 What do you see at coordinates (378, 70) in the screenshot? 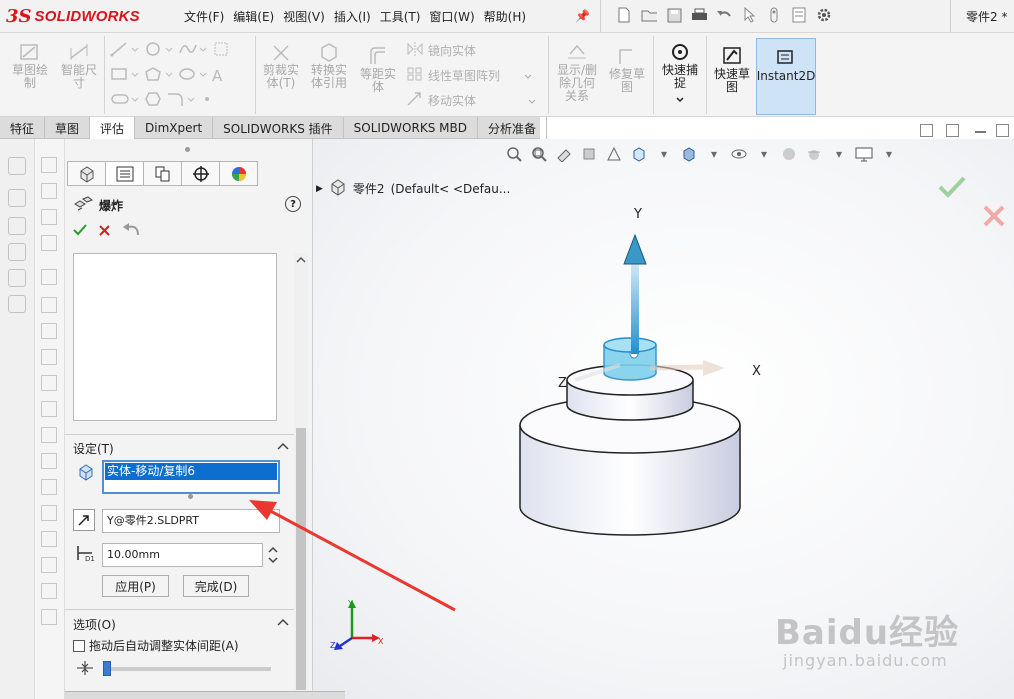
I see `offset-entities-button: 等距实 体` at bounding box center [378, 70].